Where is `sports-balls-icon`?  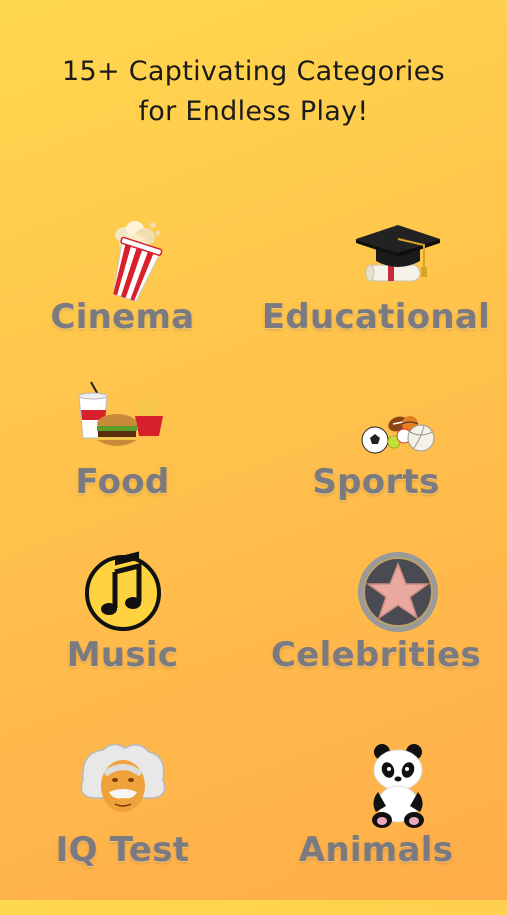 sports-balls-icon is located at coordinates (398, 425).